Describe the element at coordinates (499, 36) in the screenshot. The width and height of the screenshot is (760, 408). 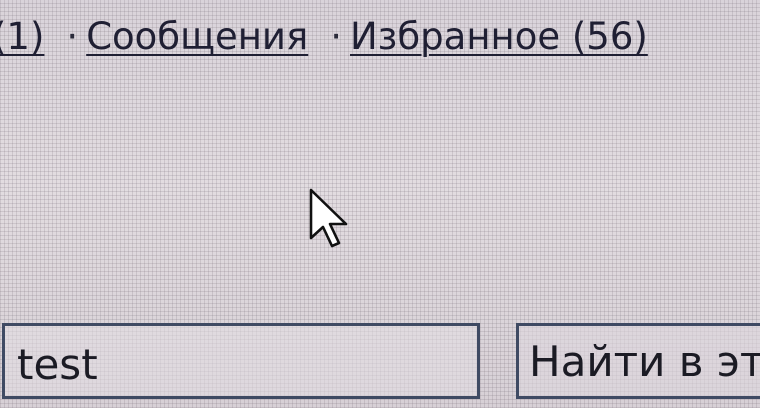
I see `nav-link-favorites: Избранное (56)` at that location.